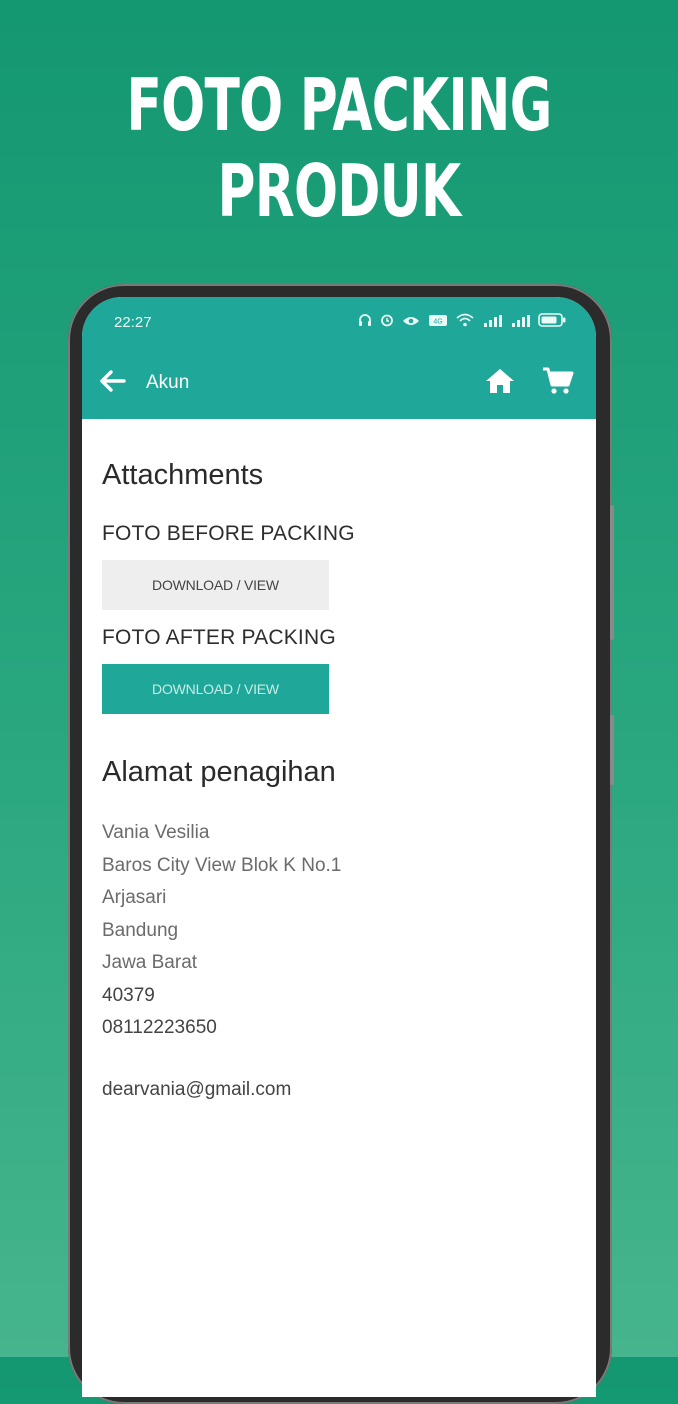 This screenshot has width=678, height=1404. What do you see at coordinates (228, 533) in the screenshot?
I see `before-packing-label: FOTO BEFORE PACKING` at bounding box center [228, 533].